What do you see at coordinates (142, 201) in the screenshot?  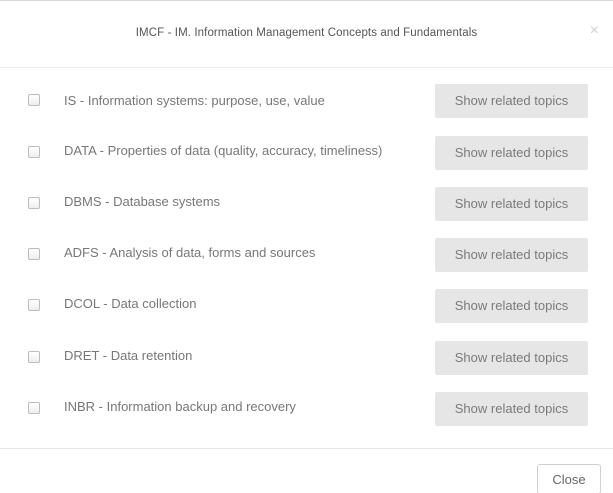 I see `topic-label: DBMS - Database systems` at bounding box center [142, 201].